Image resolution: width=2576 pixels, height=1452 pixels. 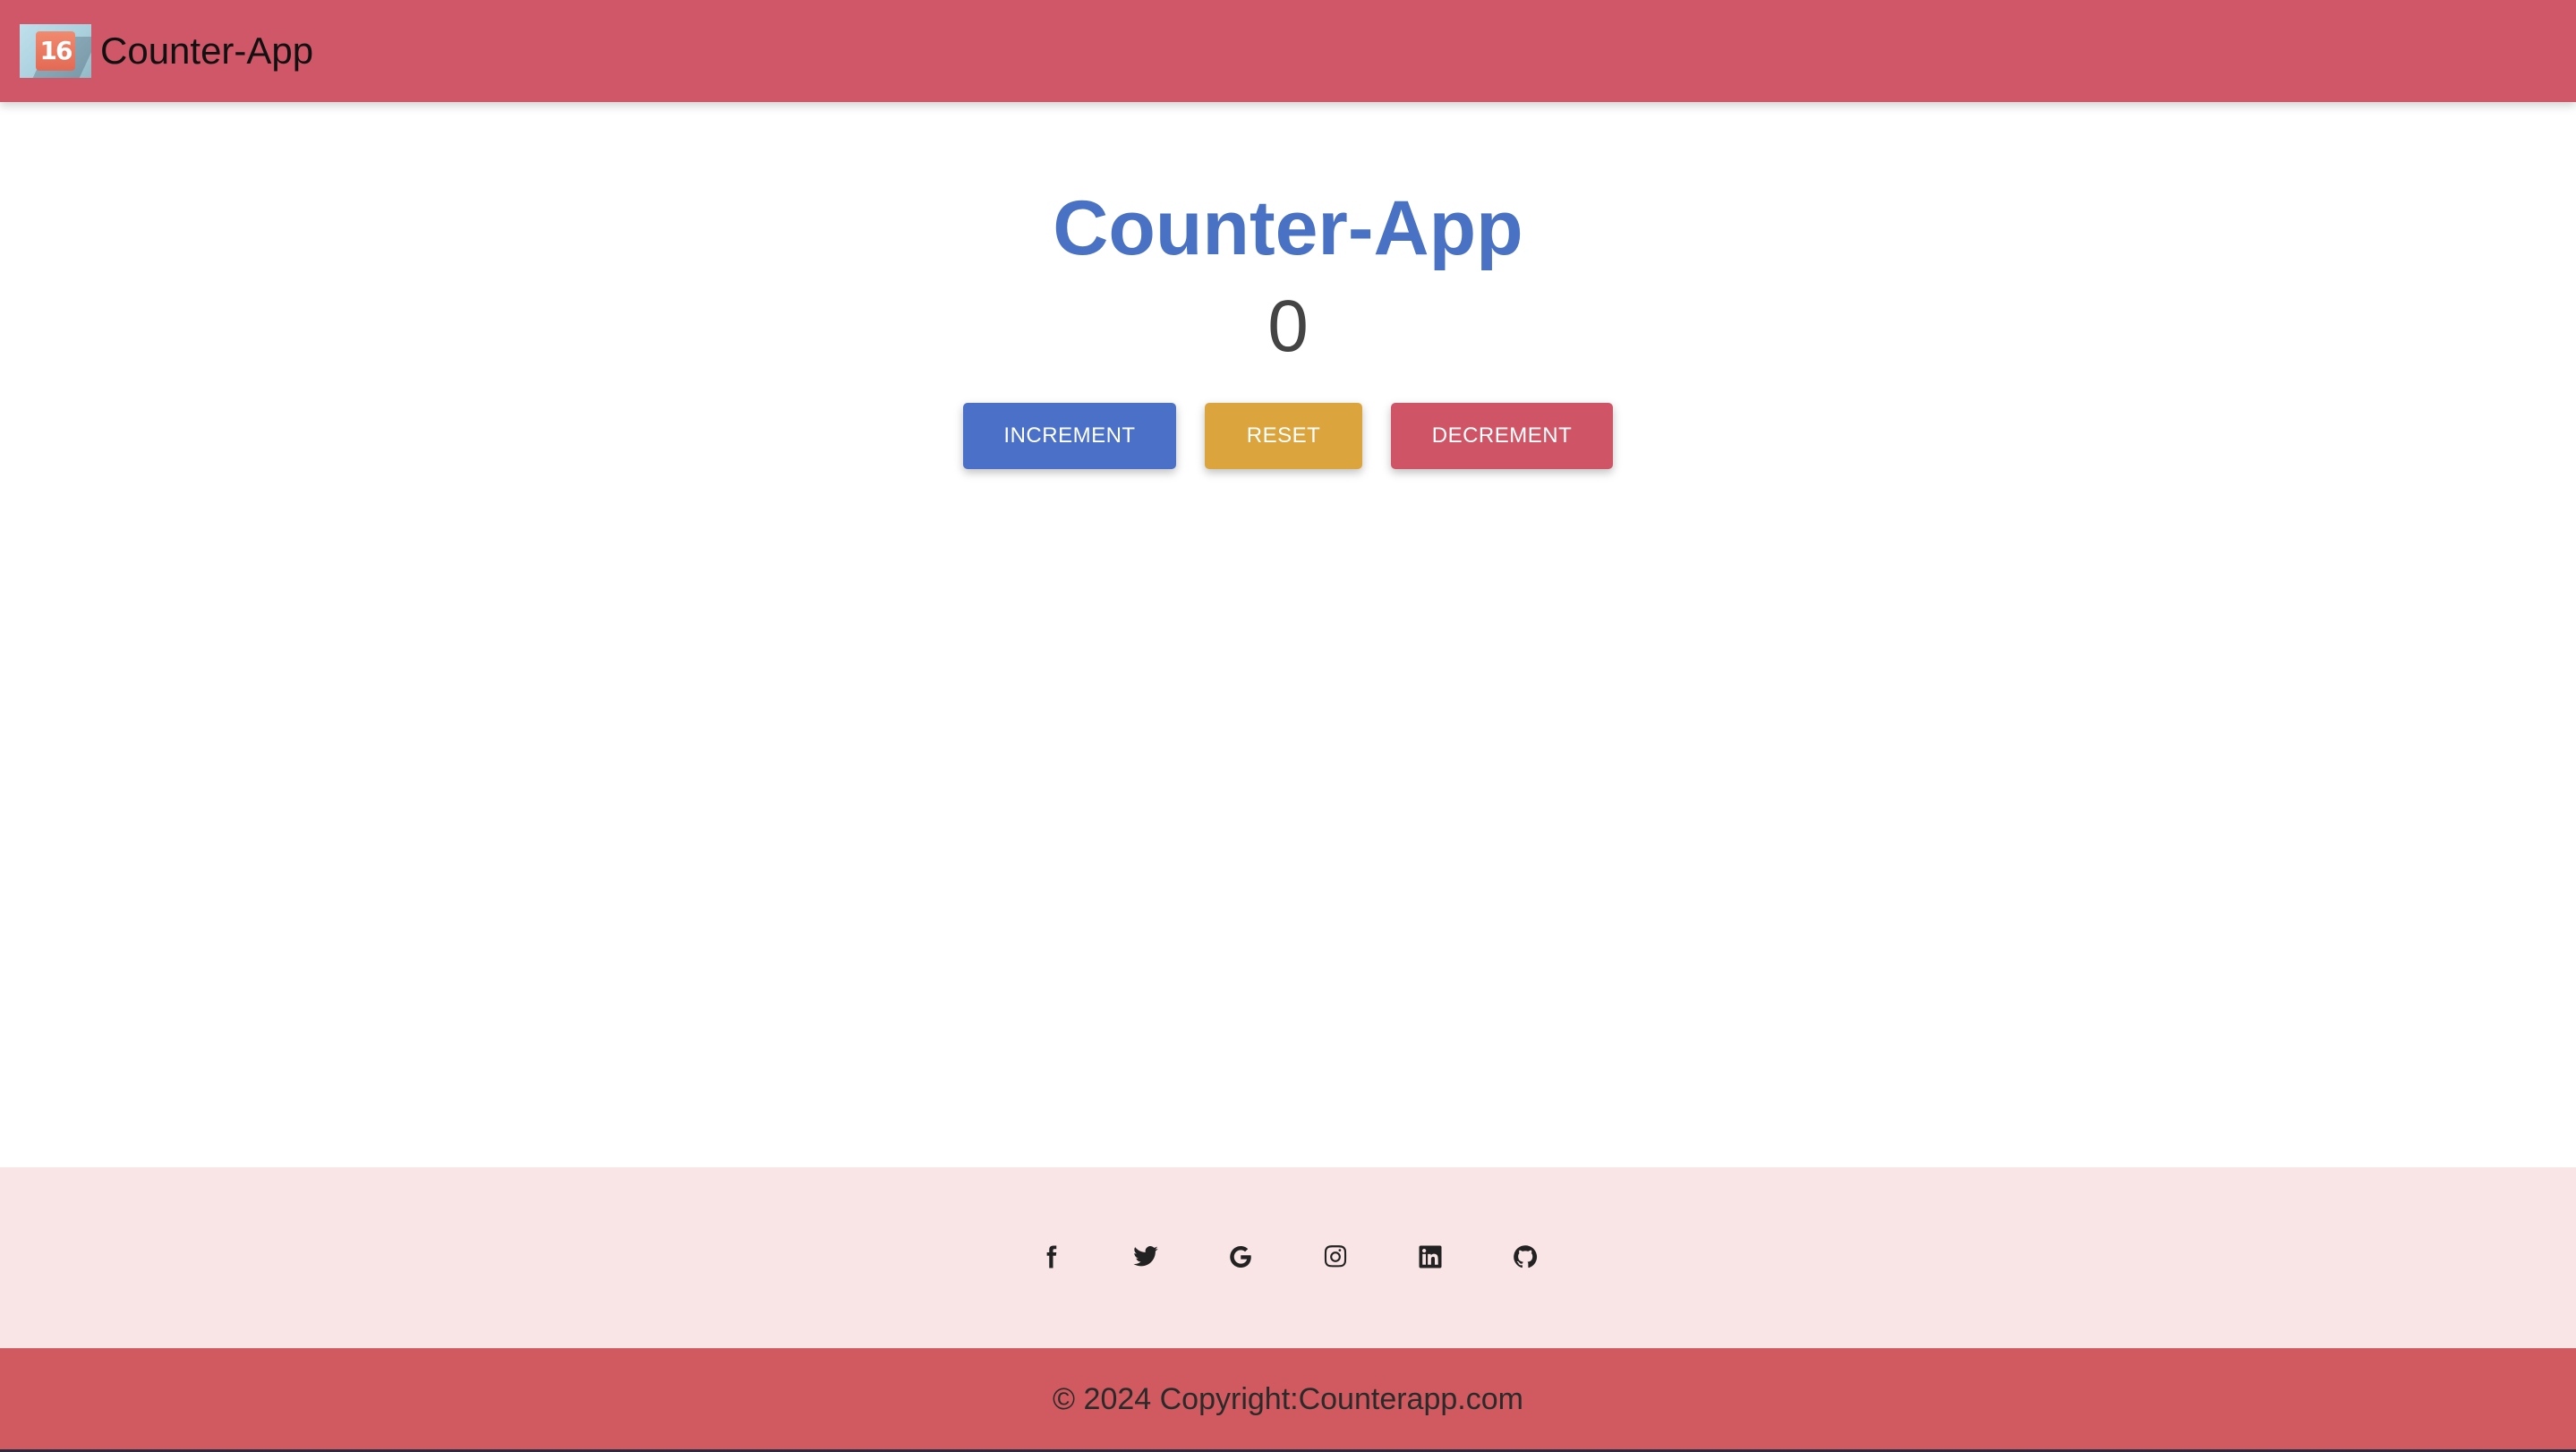 I want to click on footer-copyright-bar: © 2024 Copyright:Counterapp.com, so click(x=1288, y=1400).